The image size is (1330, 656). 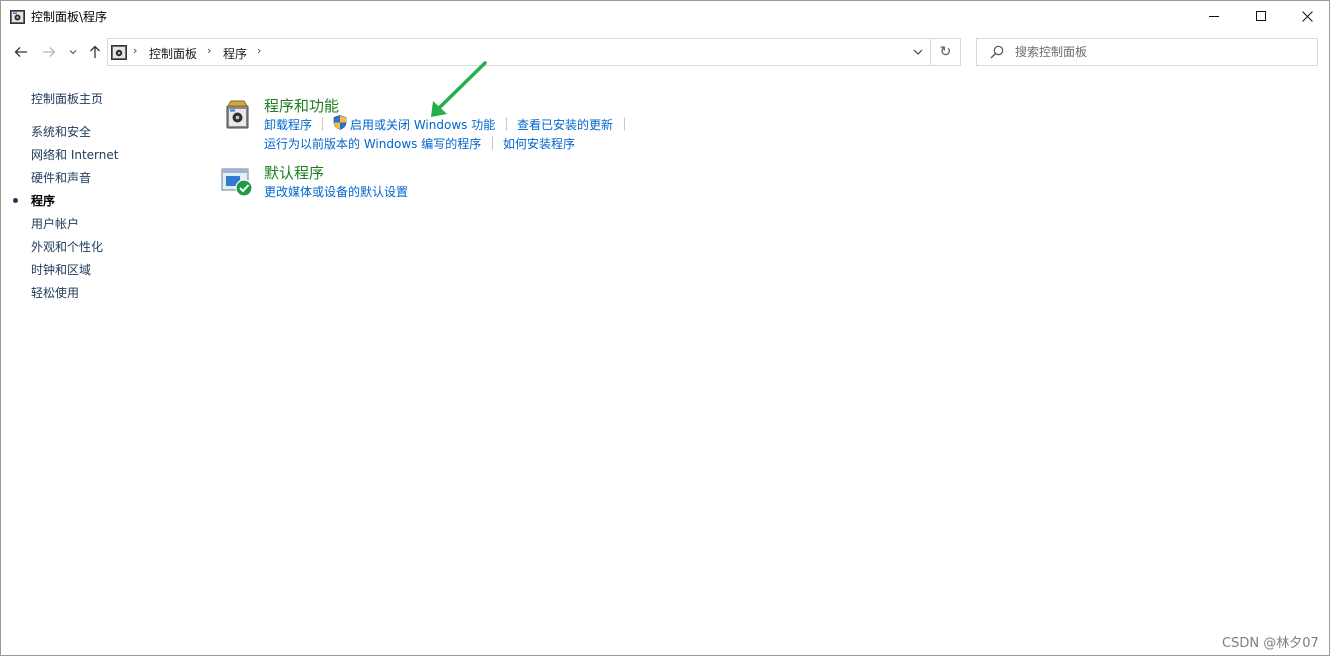 I want to click on arrow-right-icon, so click(x=49, y=52).